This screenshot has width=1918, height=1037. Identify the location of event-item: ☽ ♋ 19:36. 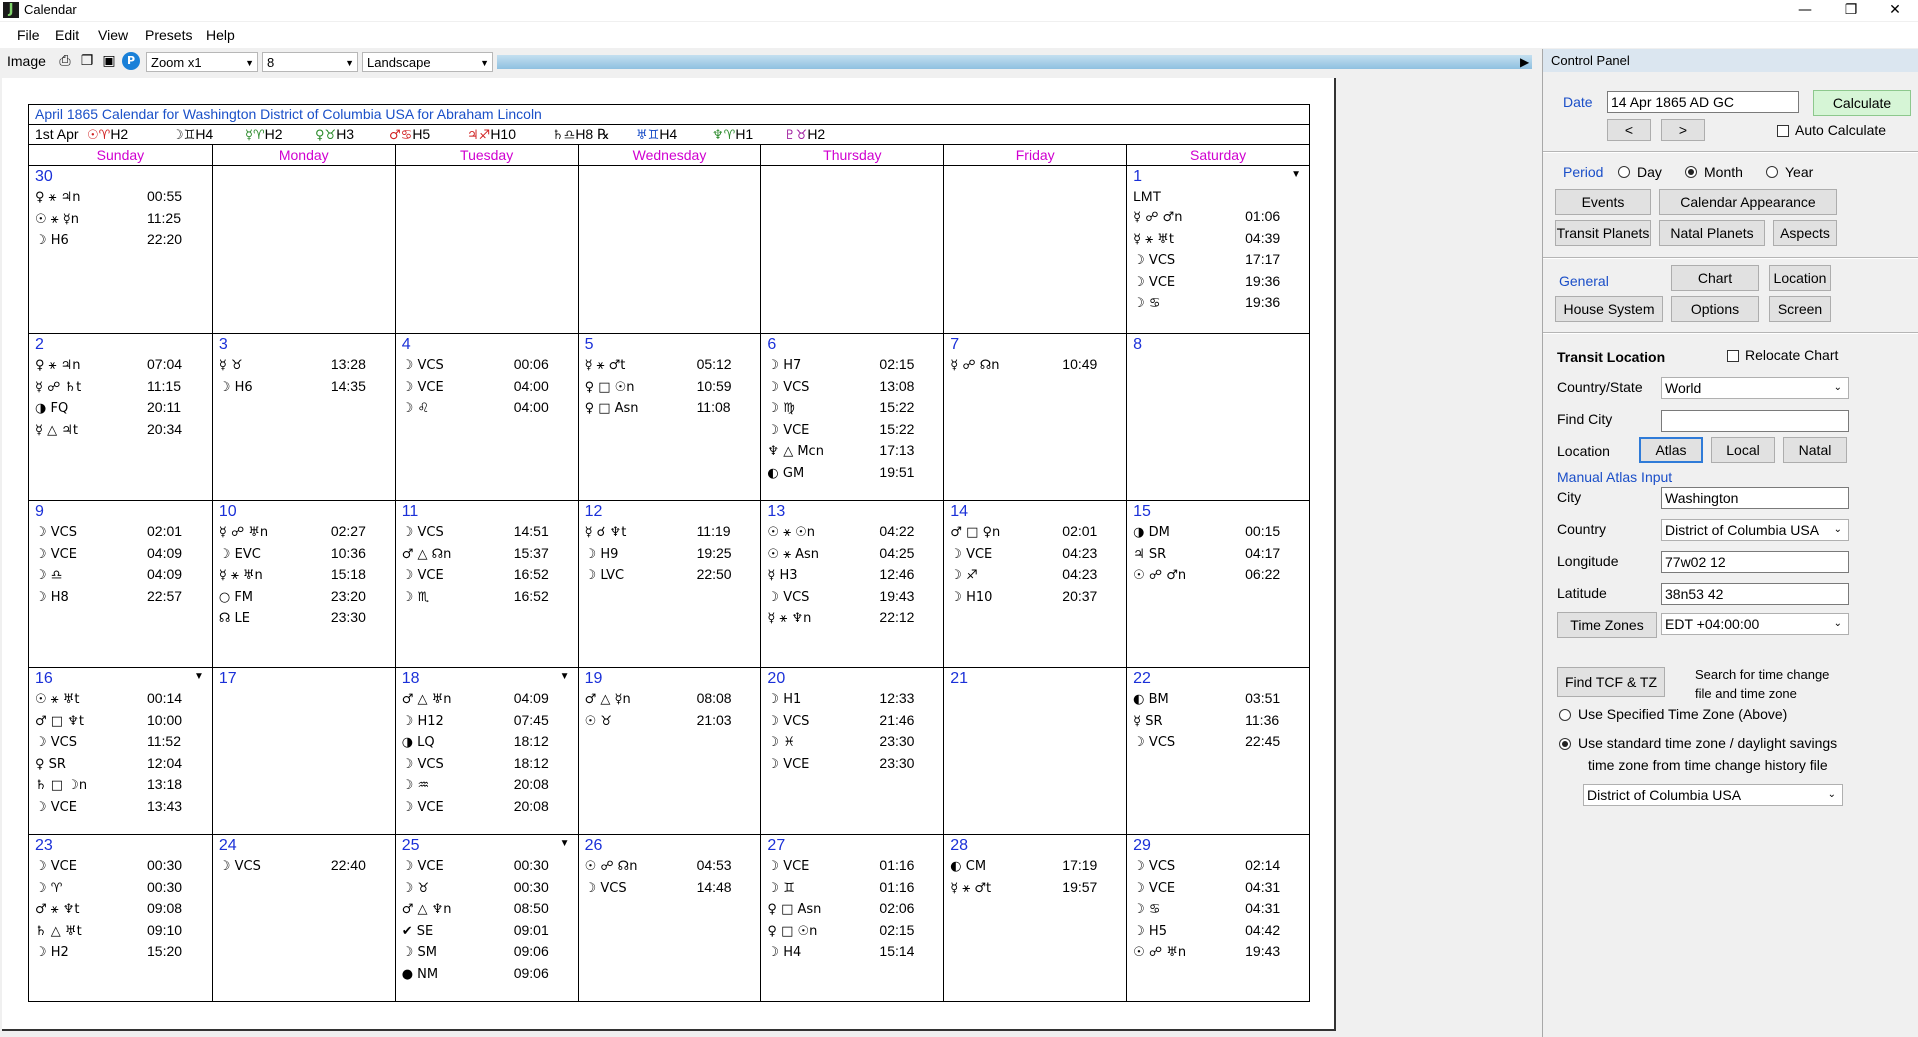
(1221, 303).